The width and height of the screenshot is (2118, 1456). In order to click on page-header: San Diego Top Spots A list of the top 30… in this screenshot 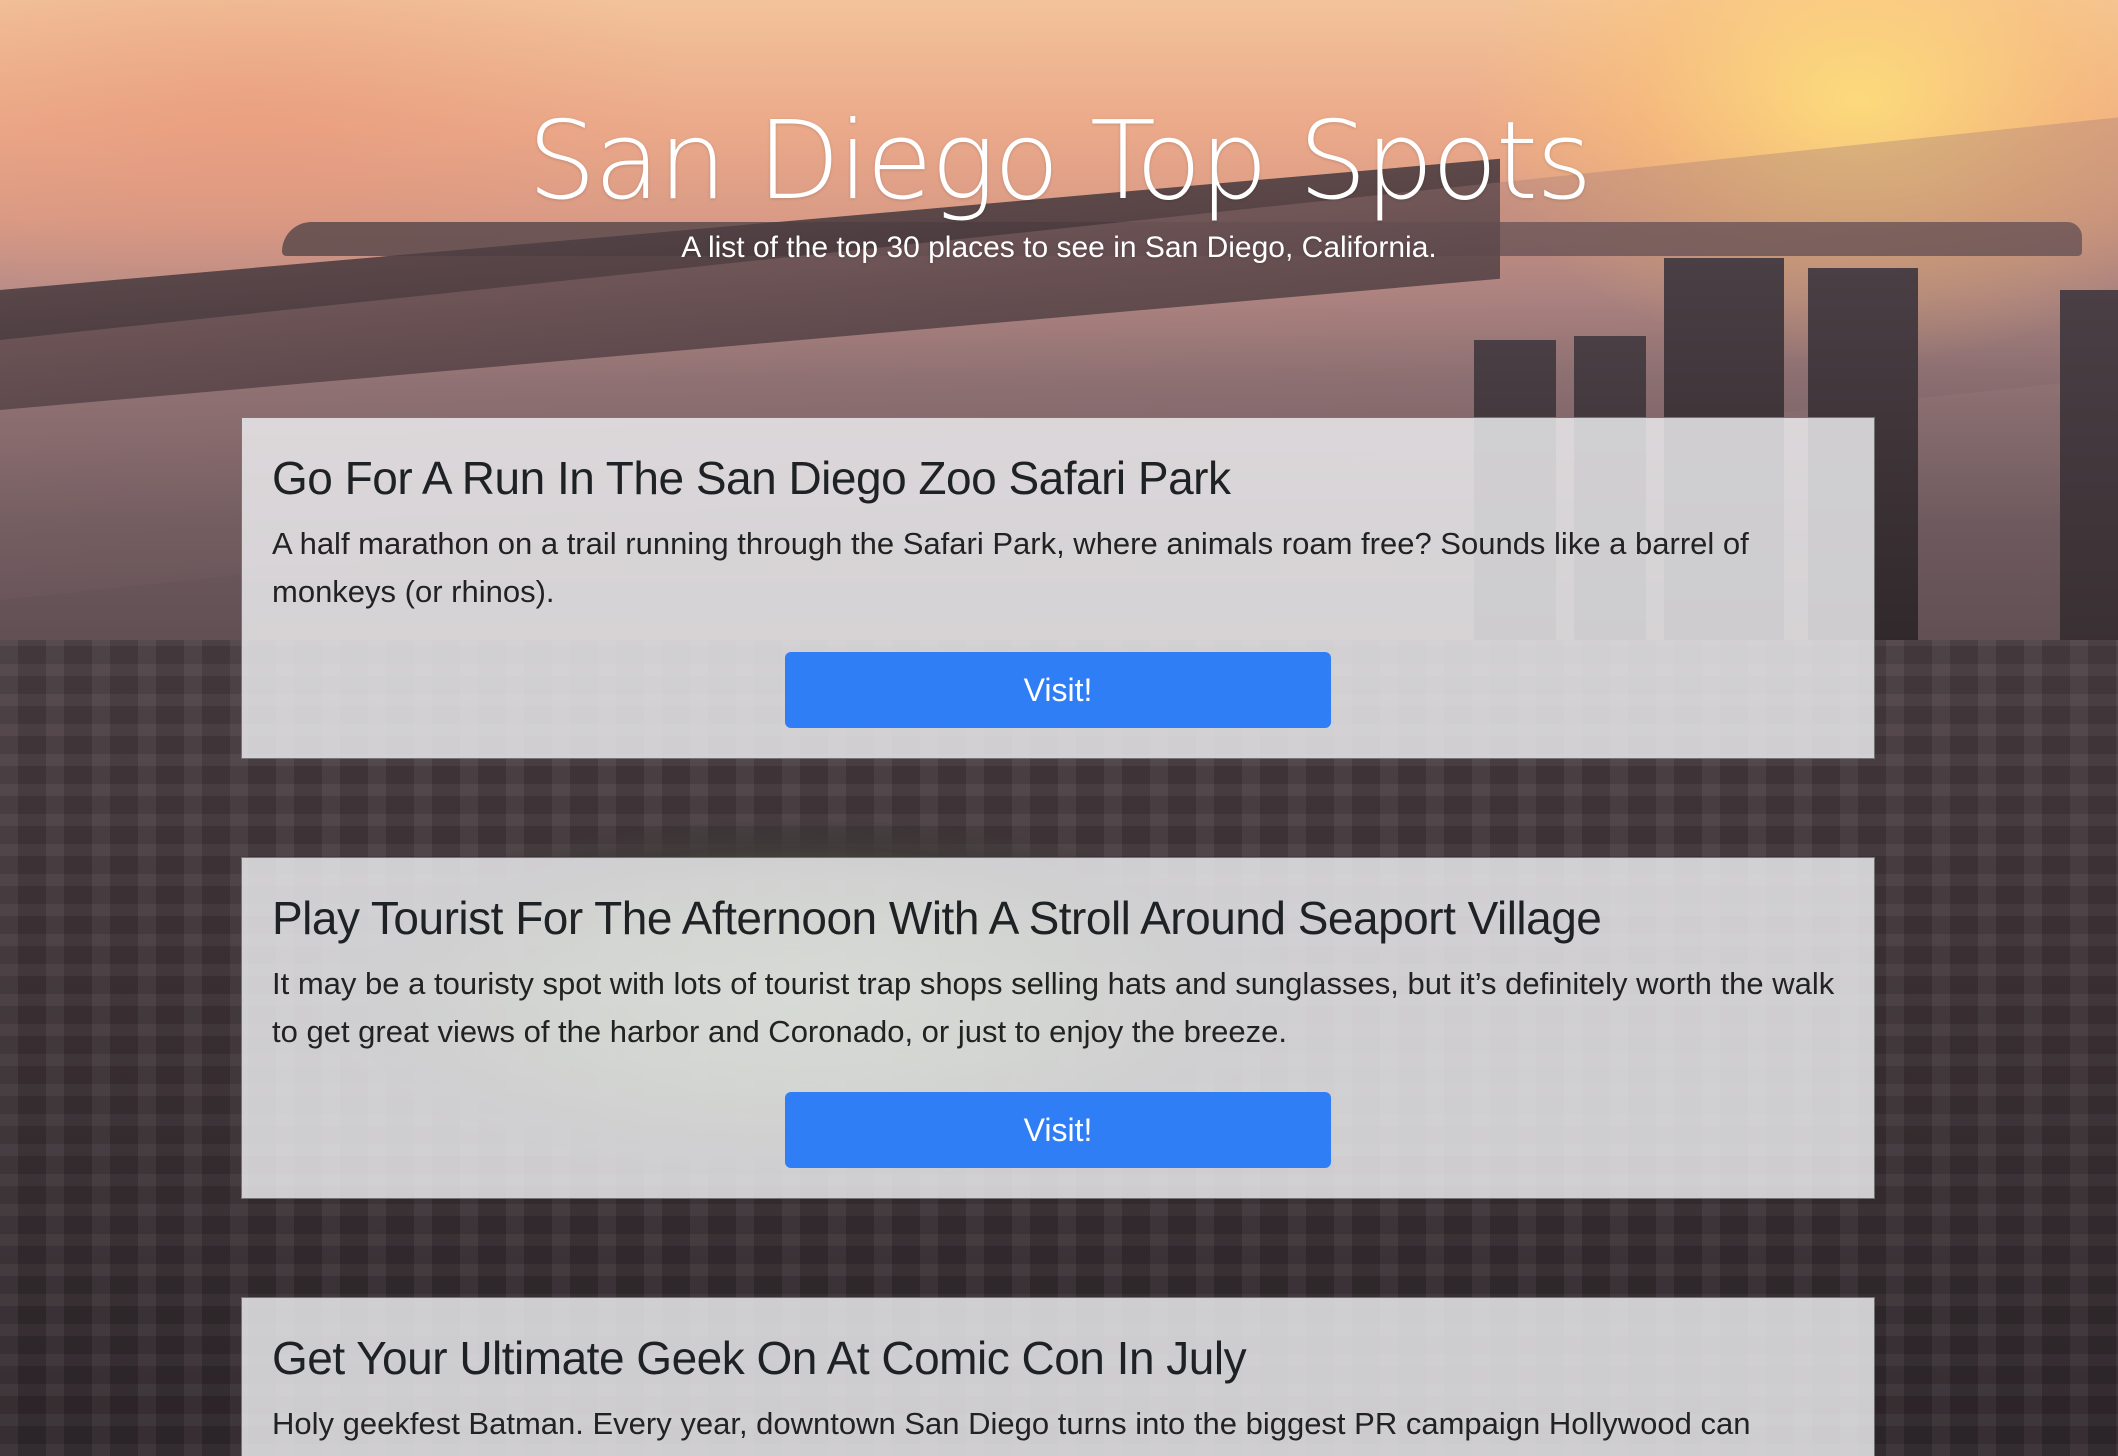, I will do `click(1059, 184)`.